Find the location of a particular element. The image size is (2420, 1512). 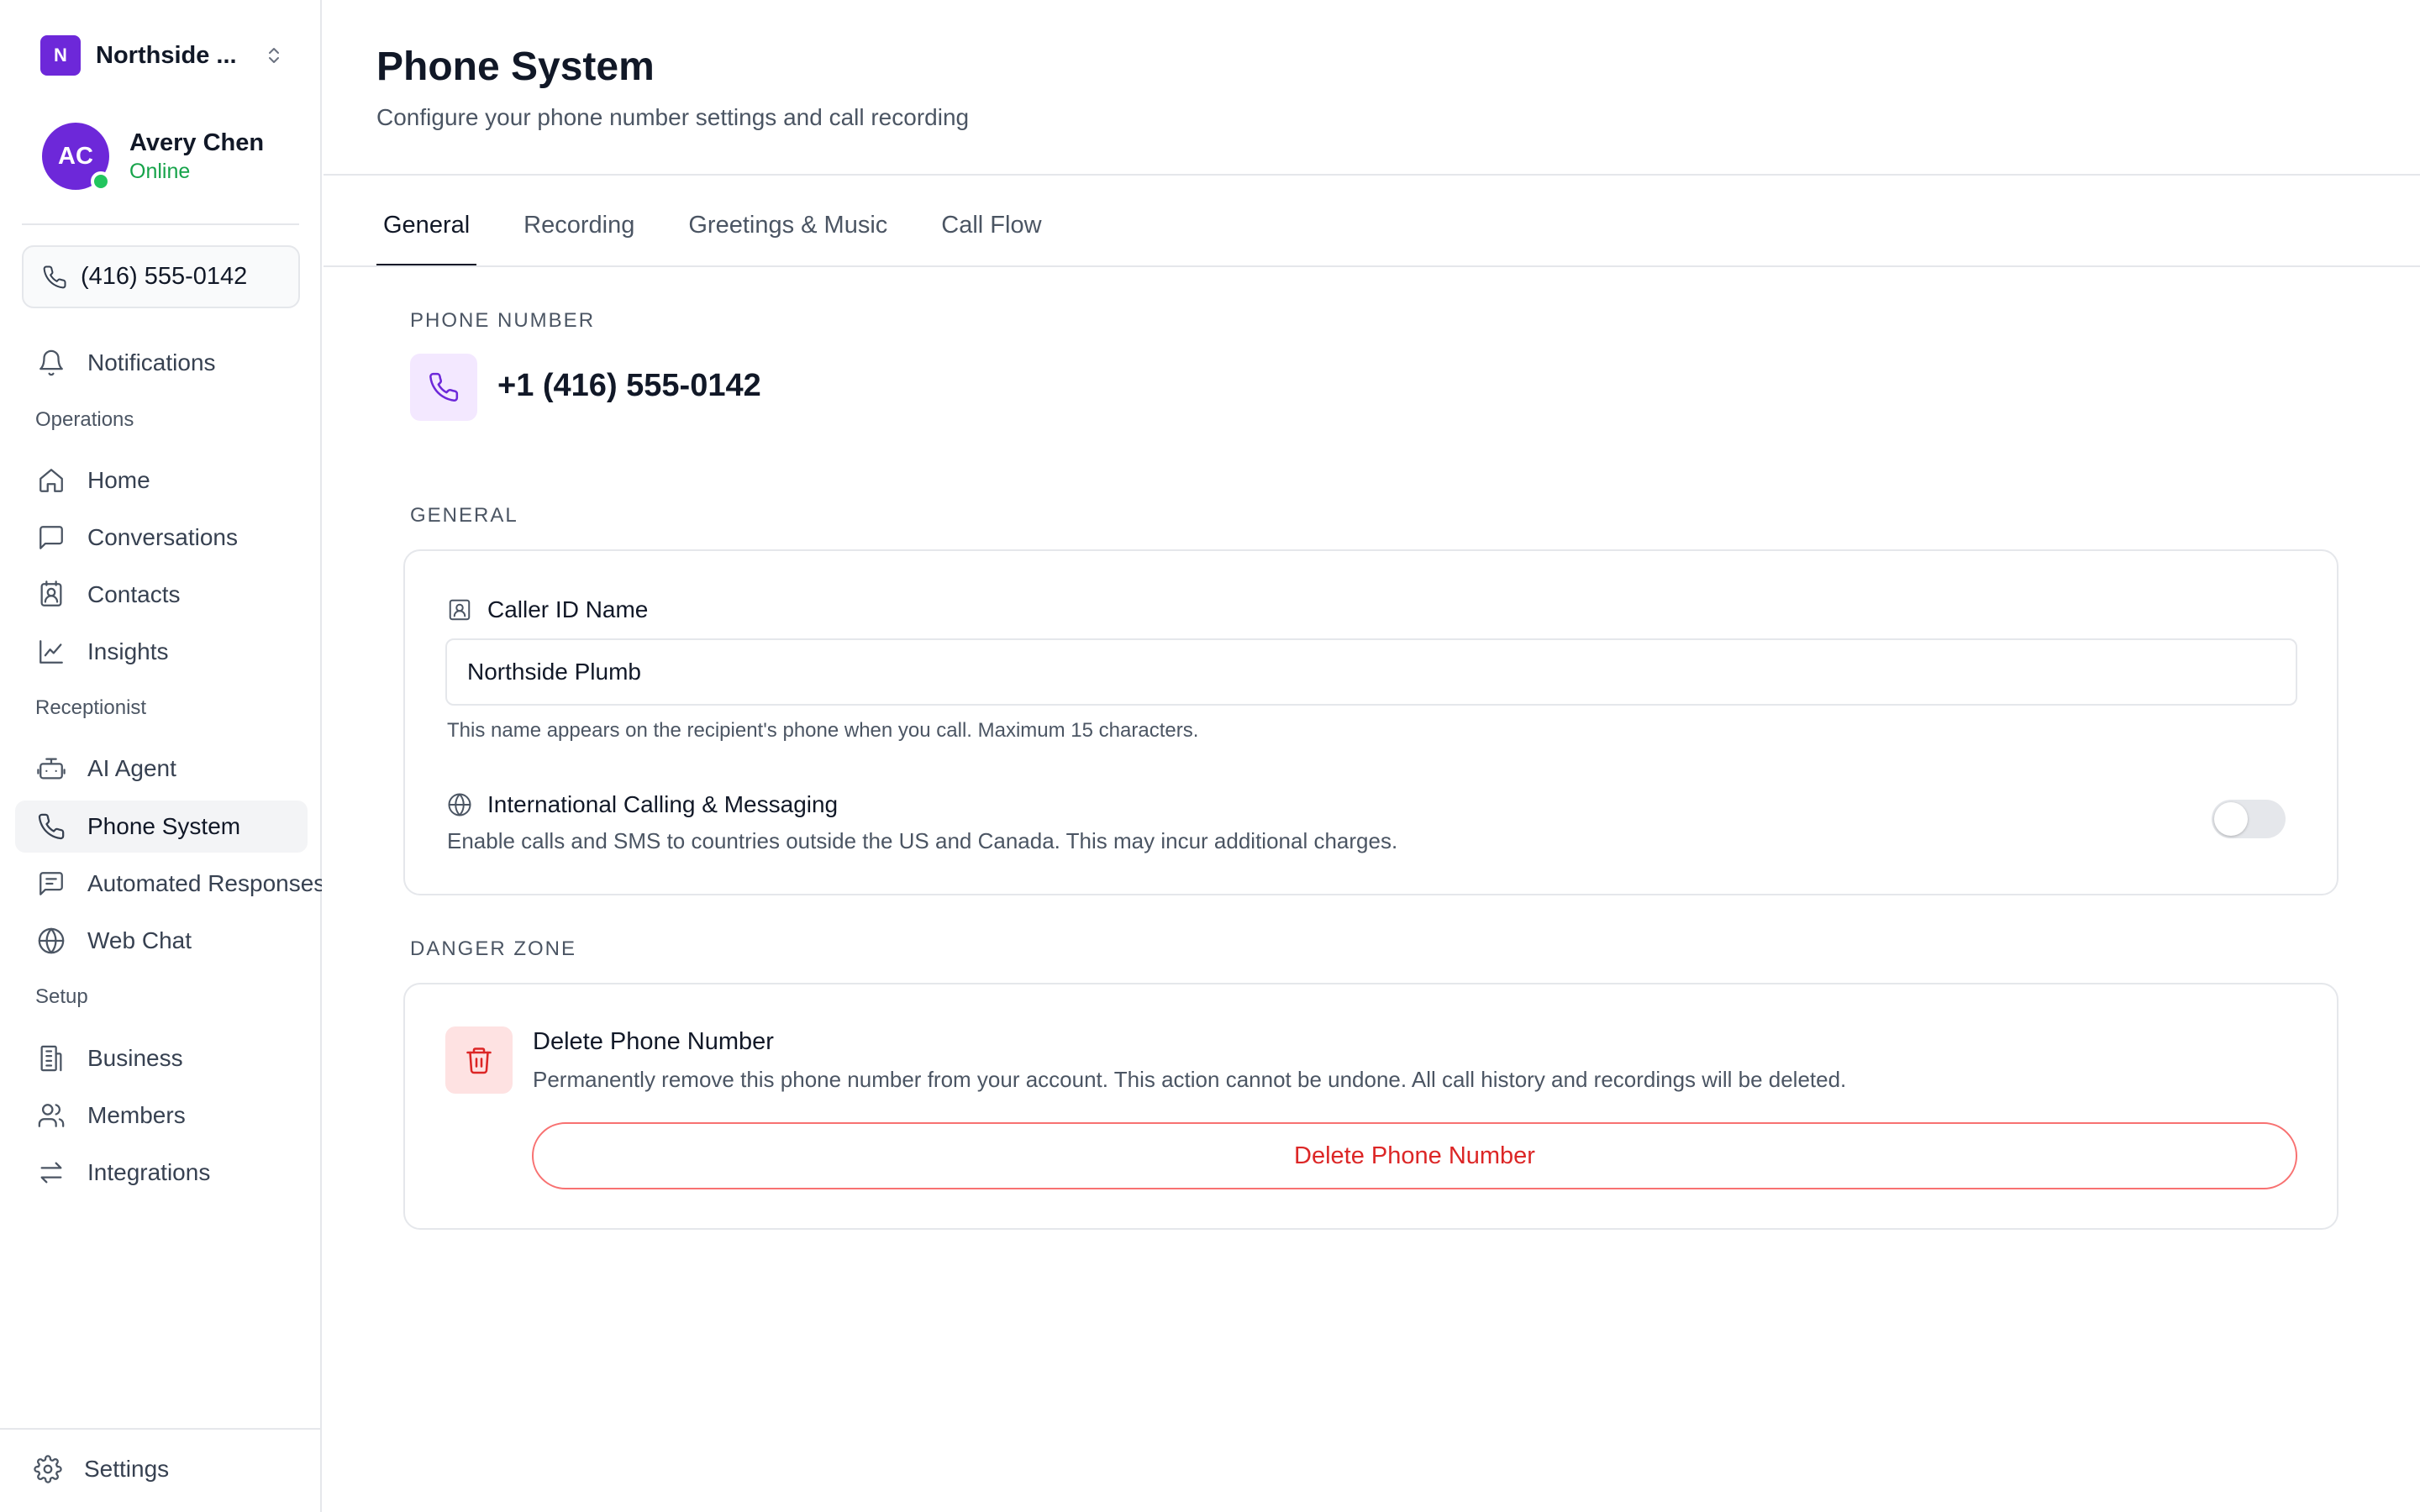

sidebar-item-label: Business is located at coordinates (135, 1058).